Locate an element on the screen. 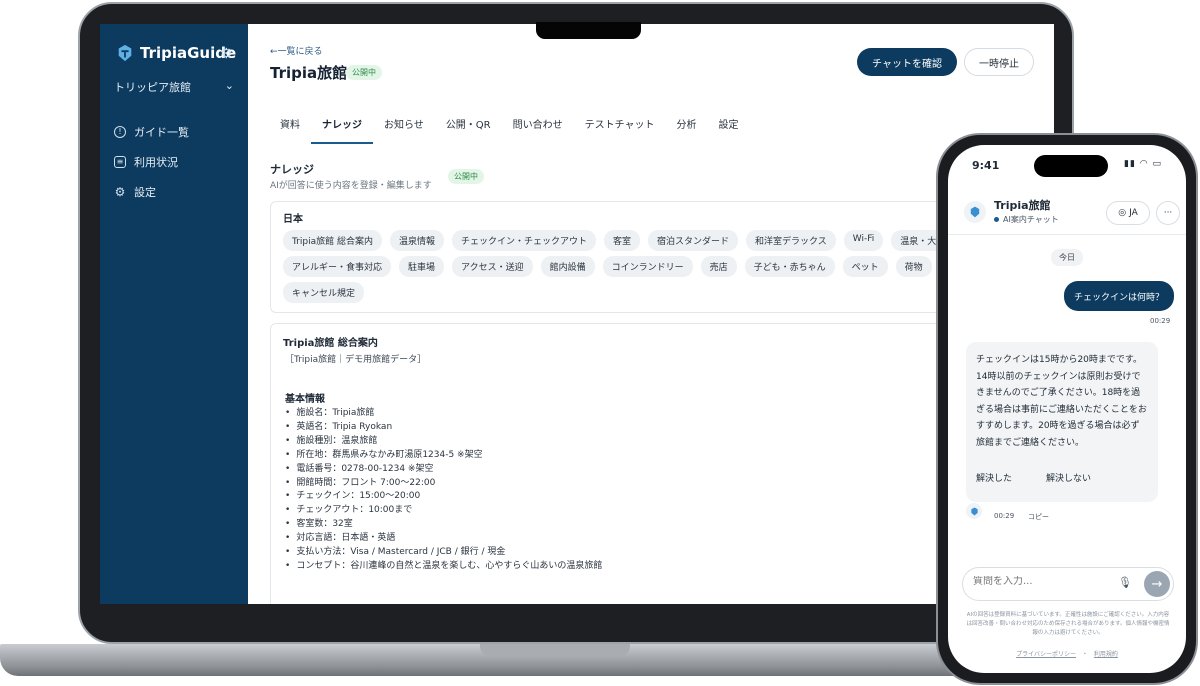  knowledge-tag: 売店 is located at coordinates (718, 266).